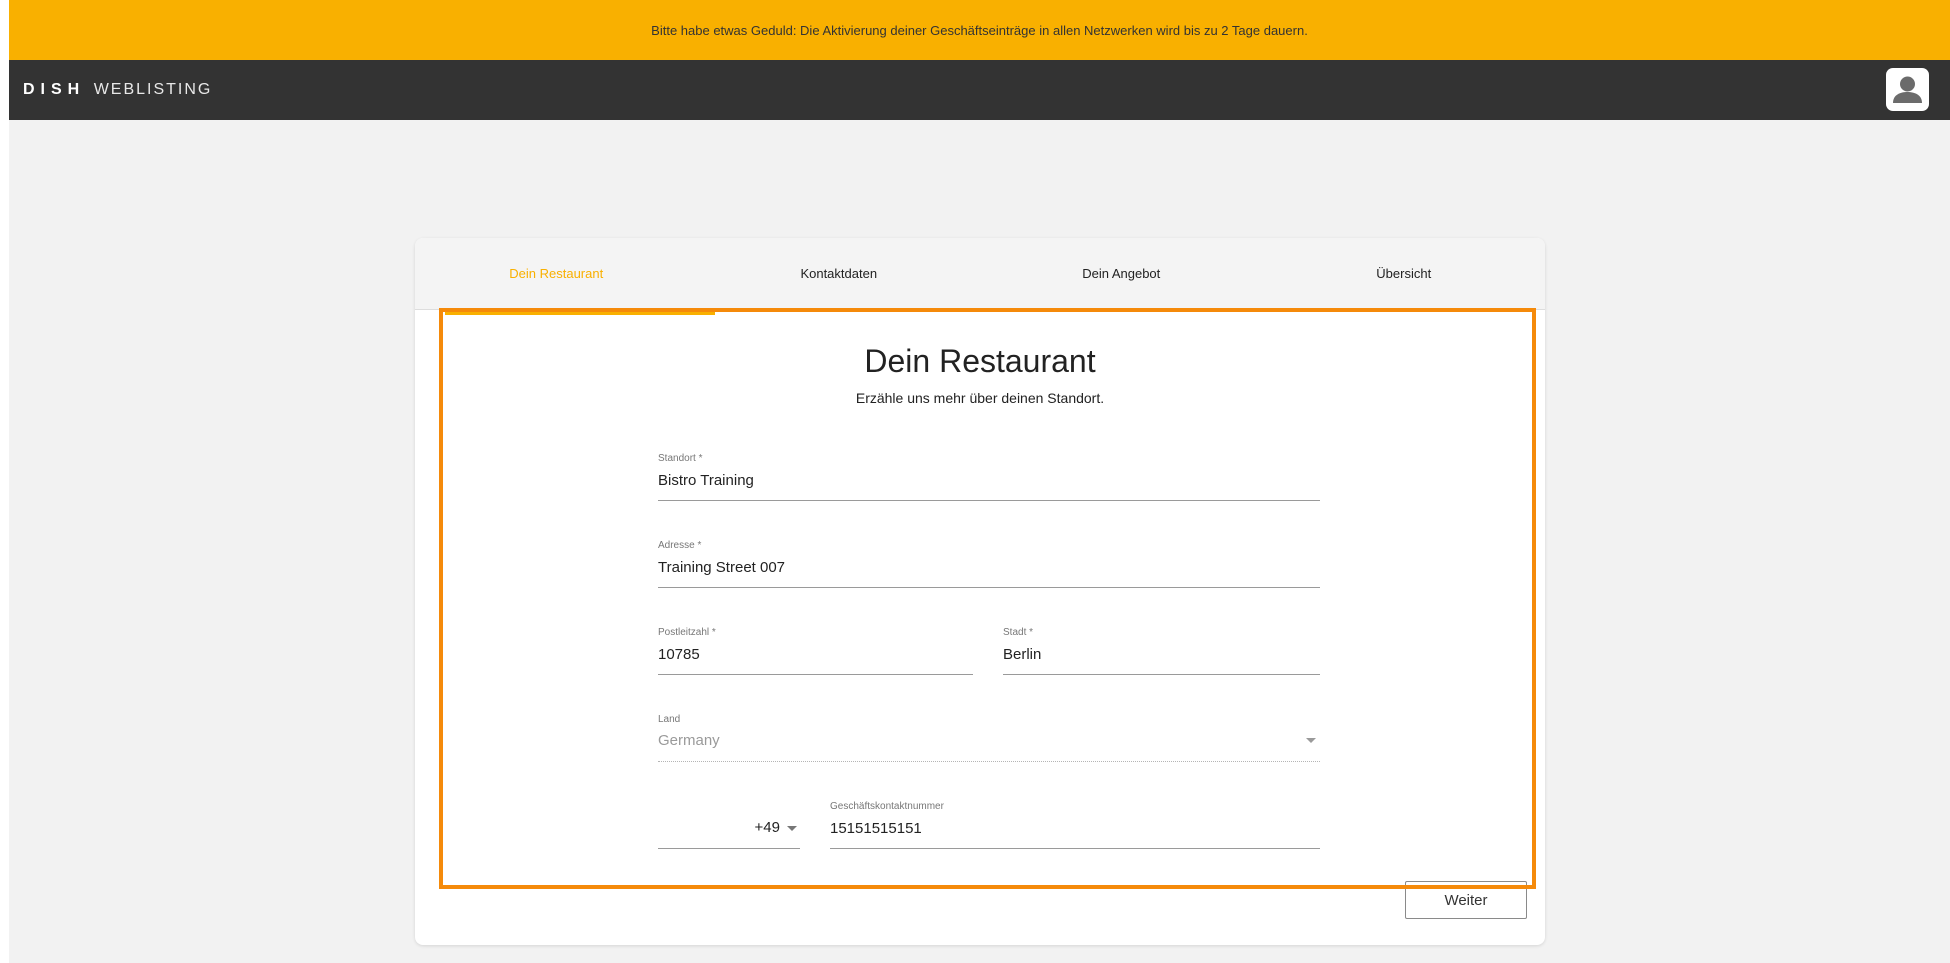  I want to click on zip-label: Postleitzahl *, so click(687, 632).